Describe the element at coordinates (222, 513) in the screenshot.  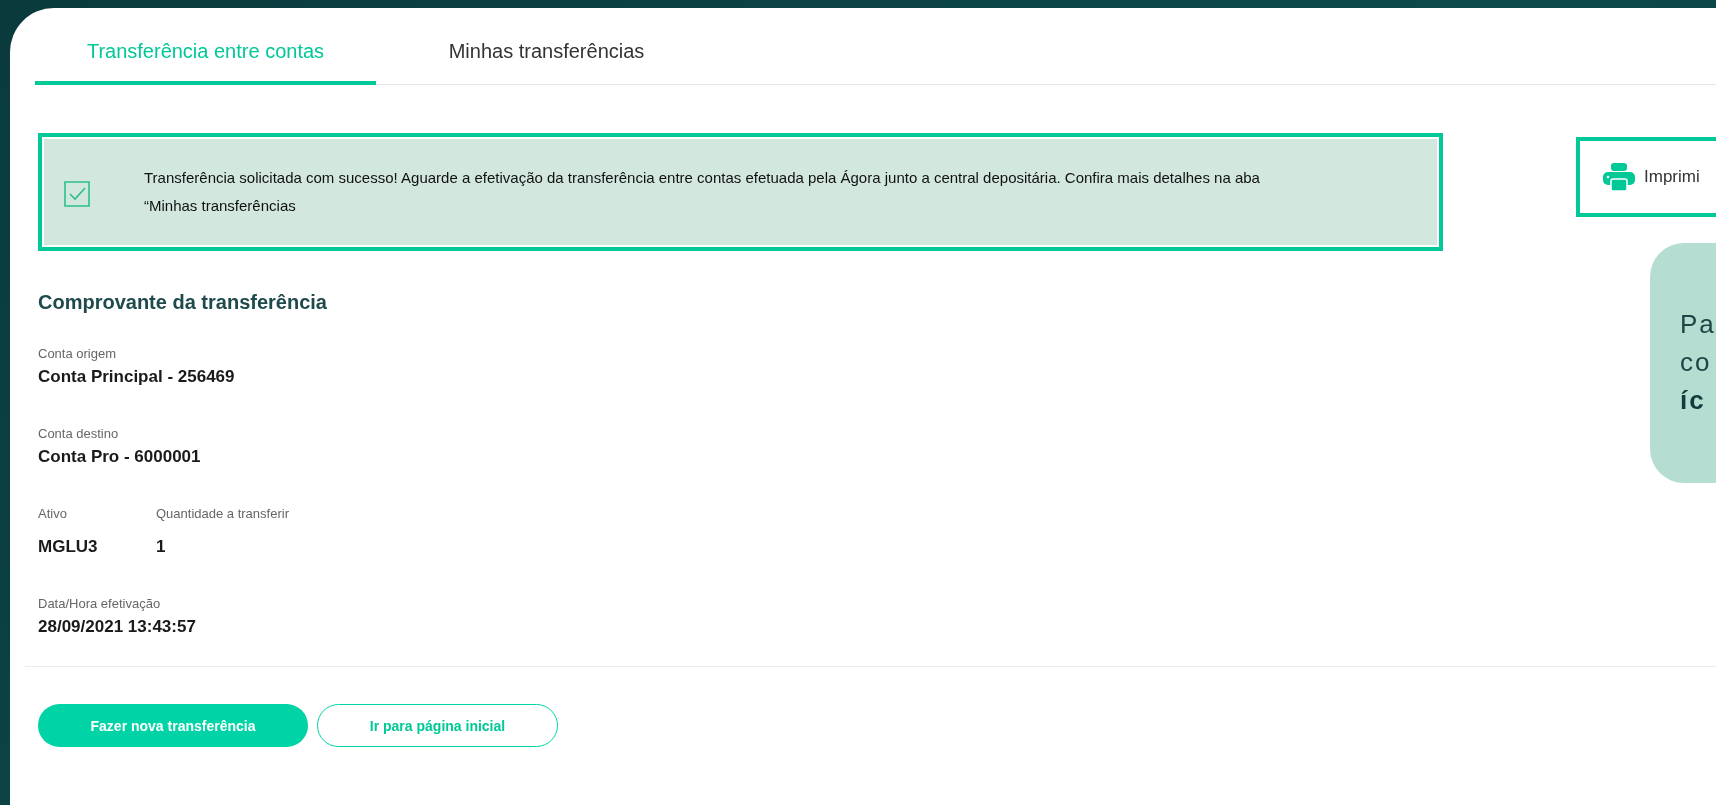
I see `field-label: Quantidade a transferir` at that location.